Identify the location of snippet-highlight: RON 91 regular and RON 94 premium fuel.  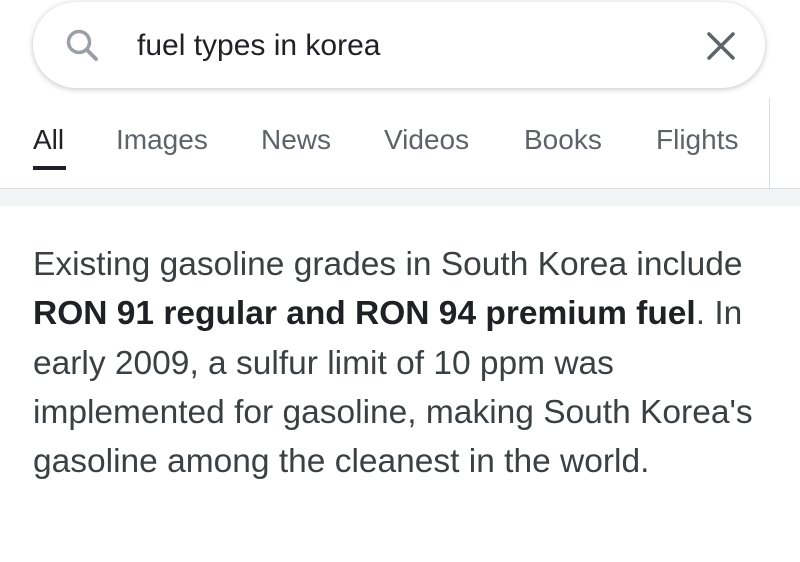
(364, 314).